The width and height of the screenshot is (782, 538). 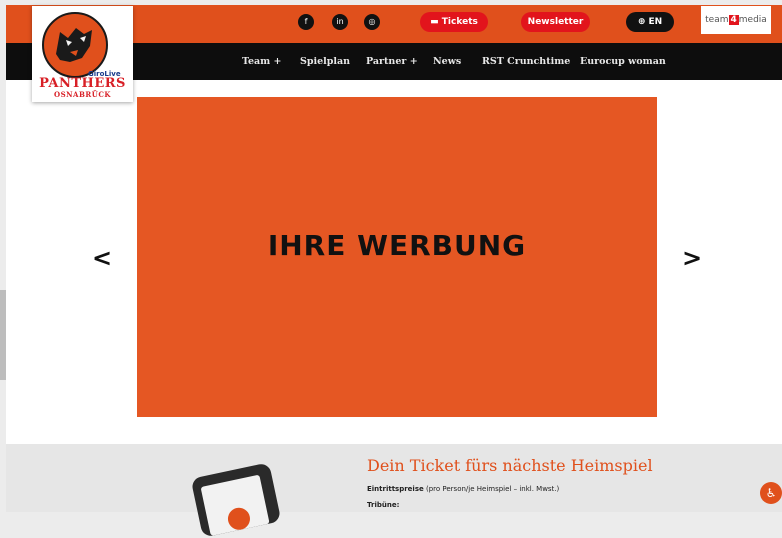 I want to click on ticket-prices-note: (pro Person/je Heimspiel – inkl. Mwst.), so click(x=492, y=489).